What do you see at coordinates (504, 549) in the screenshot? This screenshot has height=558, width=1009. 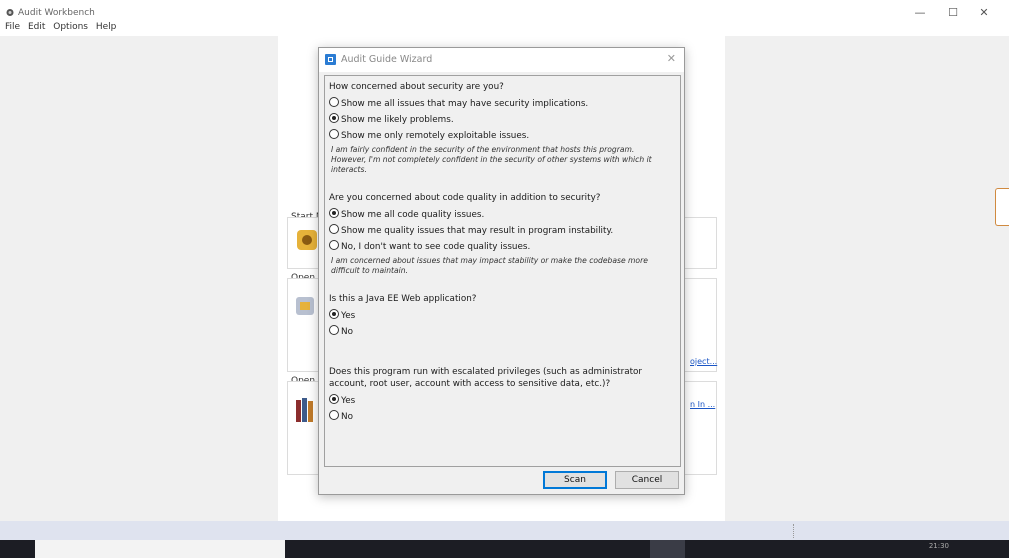 I see `taskbar: 21:30` at bounding box center [504, 549].